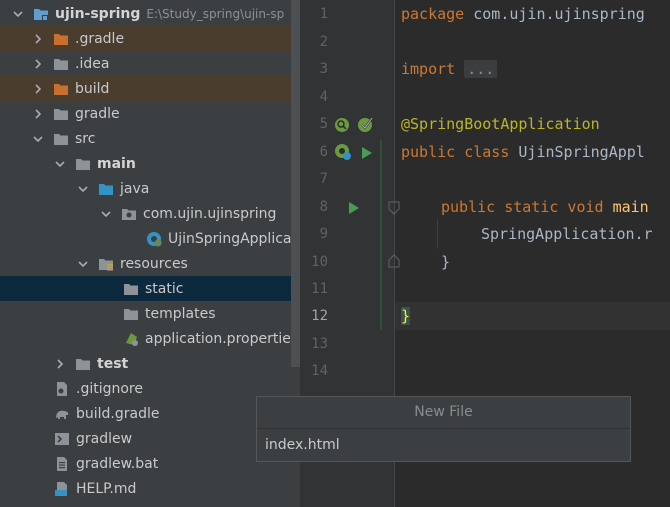  What do you see at coordinates (62, 464) in the screenshot?
I see `text-file-icon` at bounding box center [62, 464].